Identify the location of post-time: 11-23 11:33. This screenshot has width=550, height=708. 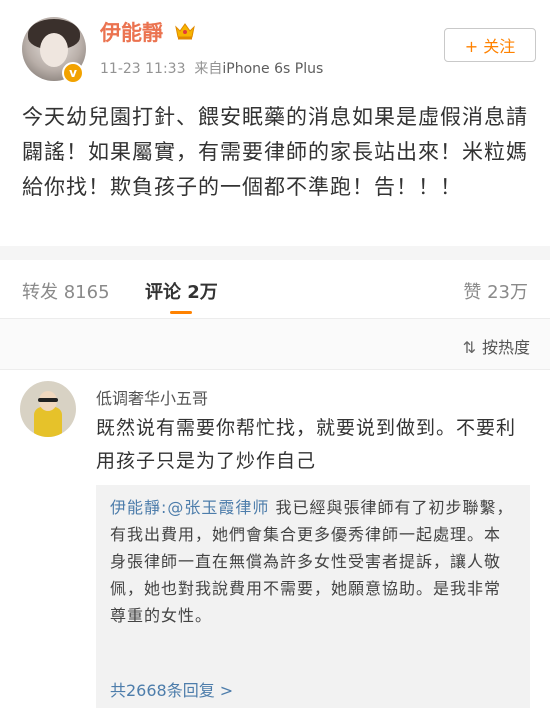
(143, 69).